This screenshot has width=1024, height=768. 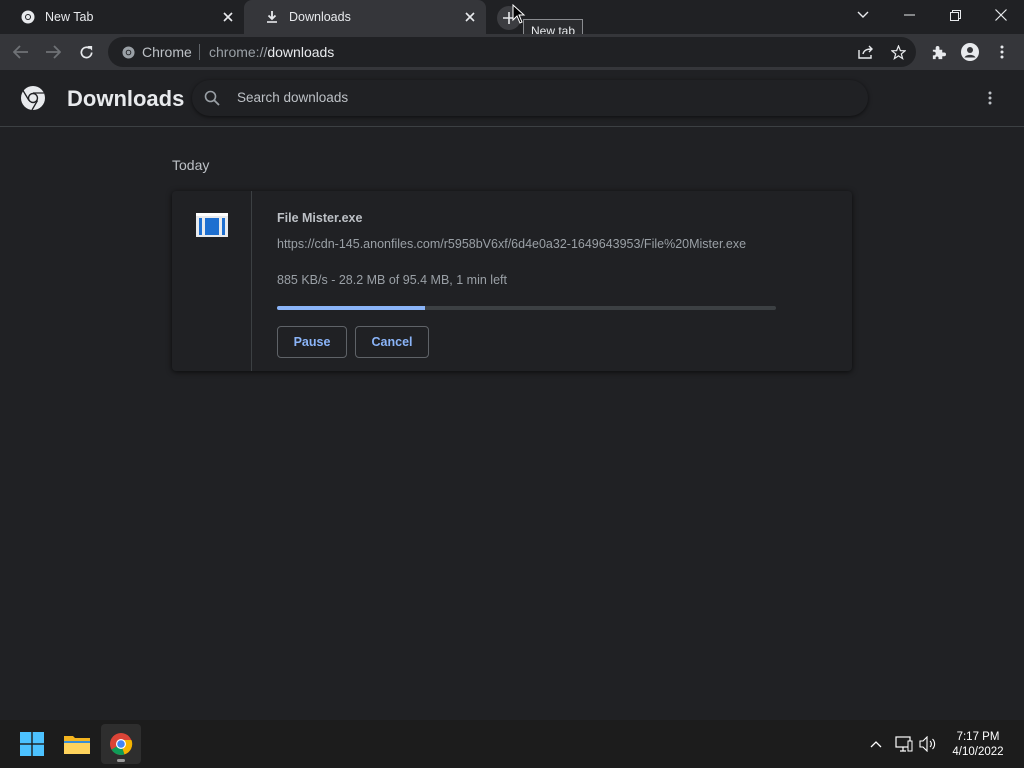 I want to click on bookmark-star-icon, so click(x=898, y=52).